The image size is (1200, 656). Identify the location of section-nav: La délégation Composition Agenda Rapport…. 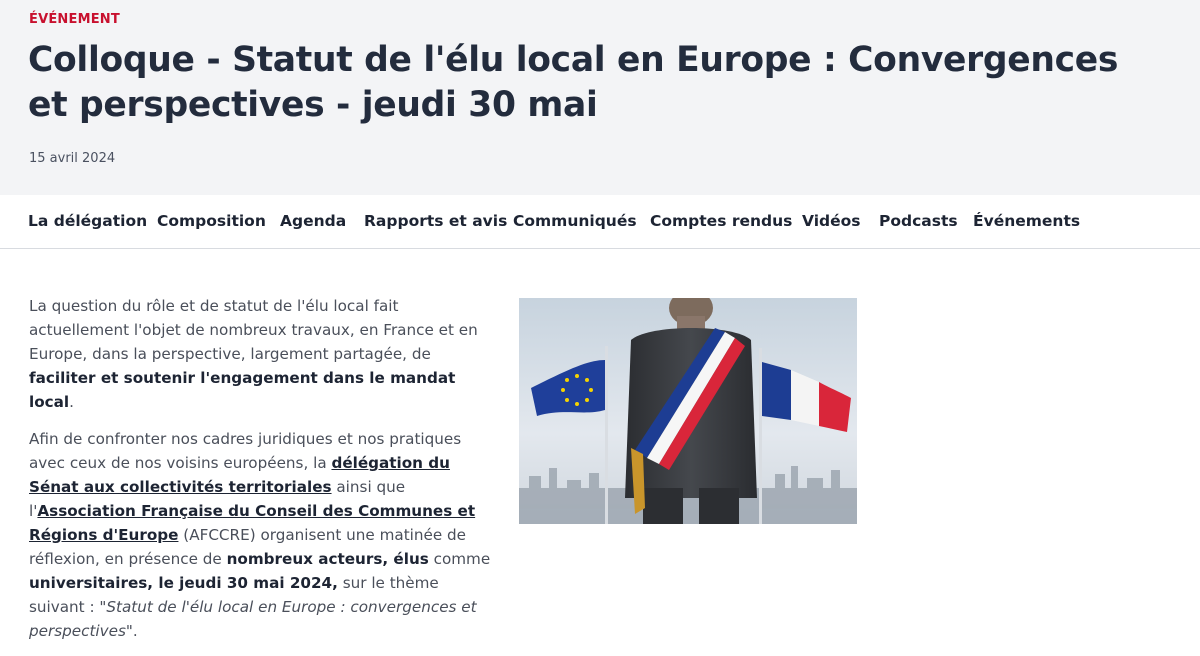
(600, 222).